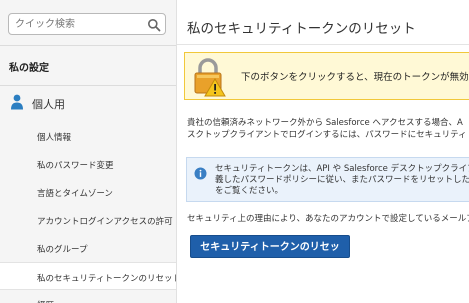  I want to click on lock-warning-icon, so click(209, 77).